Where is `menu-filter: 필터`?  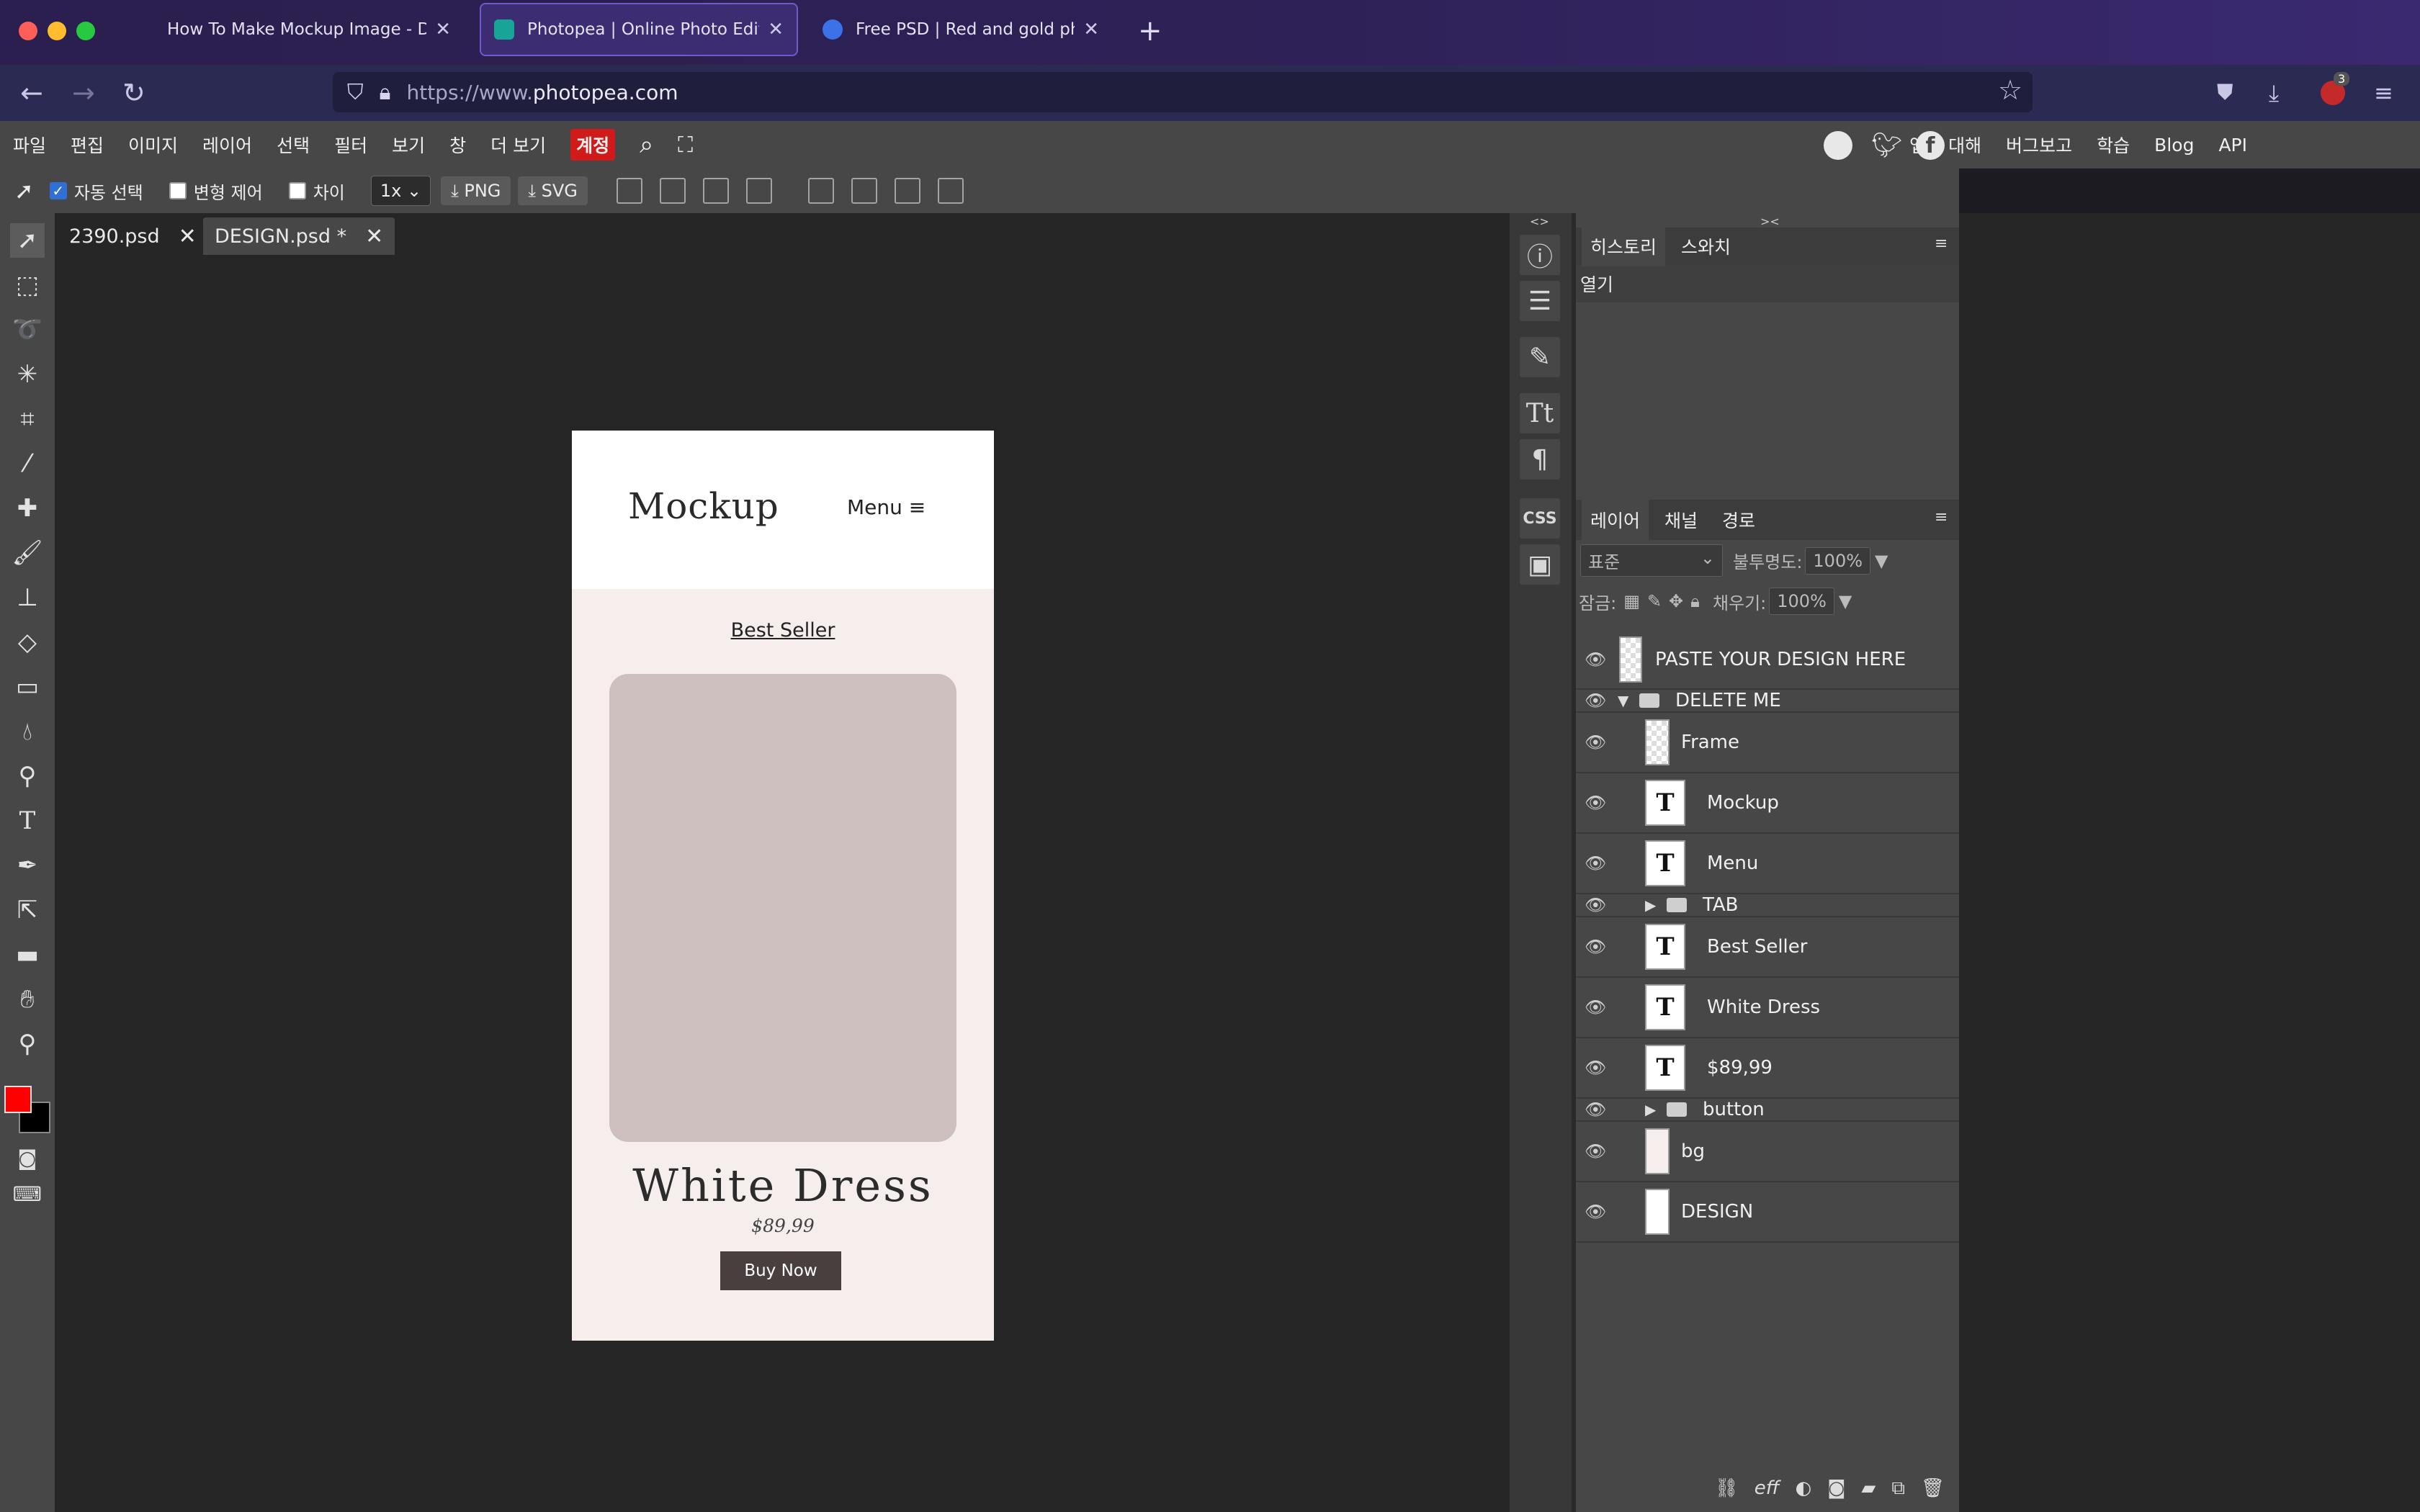 menu-filter: 필터 is located at coordinates (350, 145).